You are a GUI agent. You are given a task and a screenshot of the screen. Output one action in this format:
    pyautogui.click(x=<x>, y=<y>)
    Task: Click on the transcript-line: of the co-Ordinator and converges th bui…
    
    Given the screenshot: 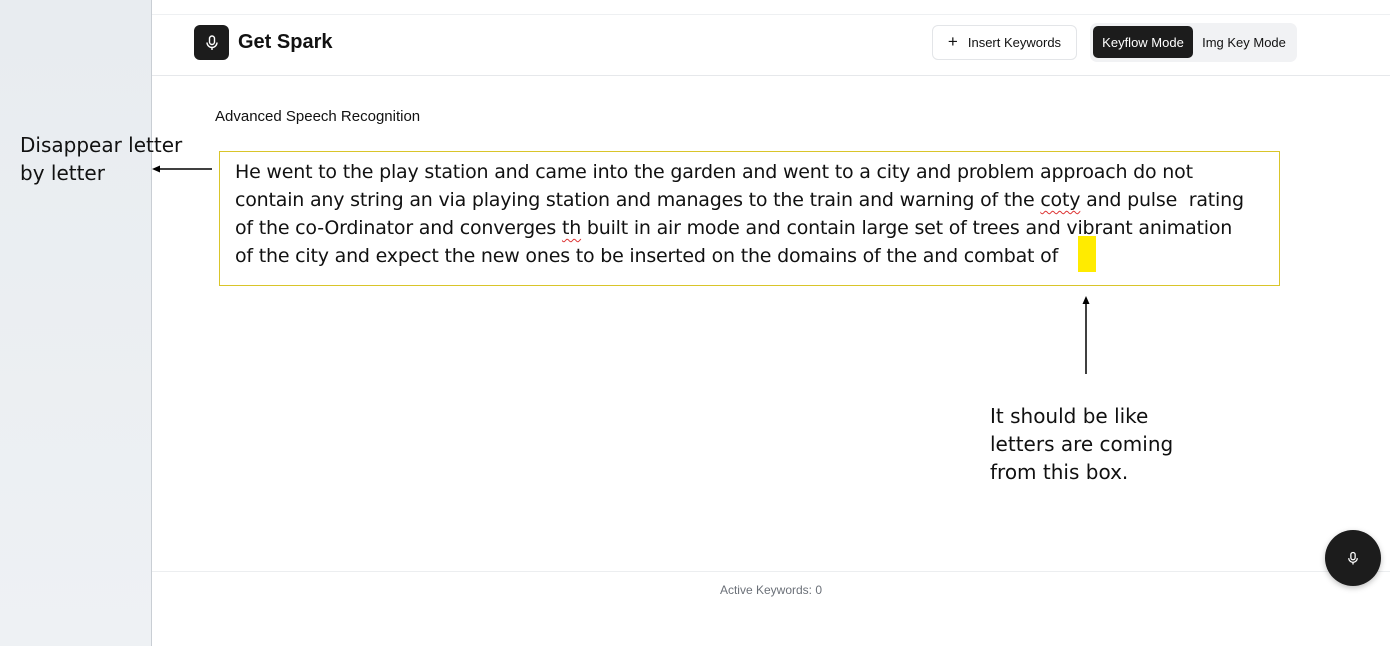 What is the action you would take?
    pyautogui.click(x=734, y=228)
    